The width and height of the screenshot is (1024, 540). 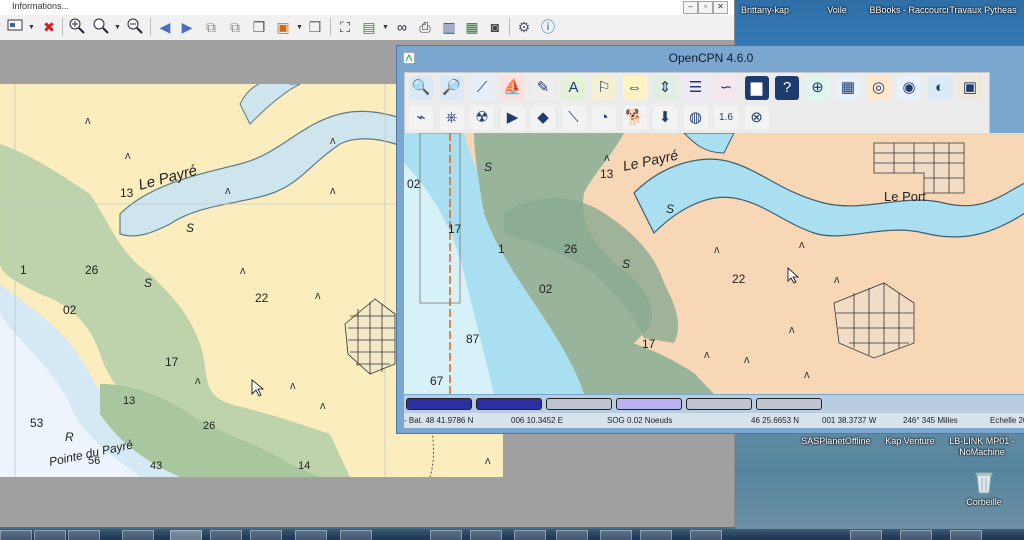 What do you see at coordinates (315, 27) in the screenshot?
I see `folder-icon: ❒` at bounding box center [315, 27].